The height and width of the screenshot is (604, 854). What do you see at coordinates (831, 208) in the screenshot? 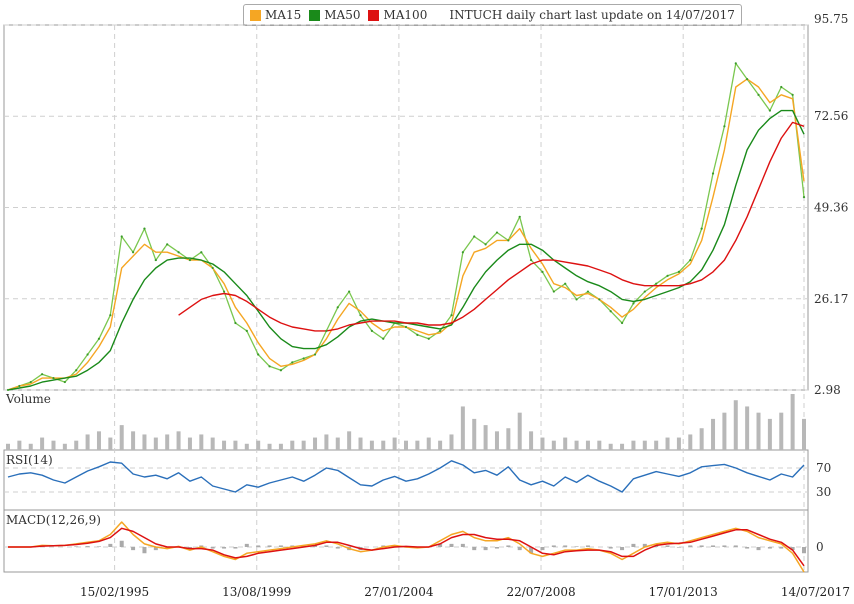
I see `price-tick-label: 49.36` at bounding box center [831, 208].